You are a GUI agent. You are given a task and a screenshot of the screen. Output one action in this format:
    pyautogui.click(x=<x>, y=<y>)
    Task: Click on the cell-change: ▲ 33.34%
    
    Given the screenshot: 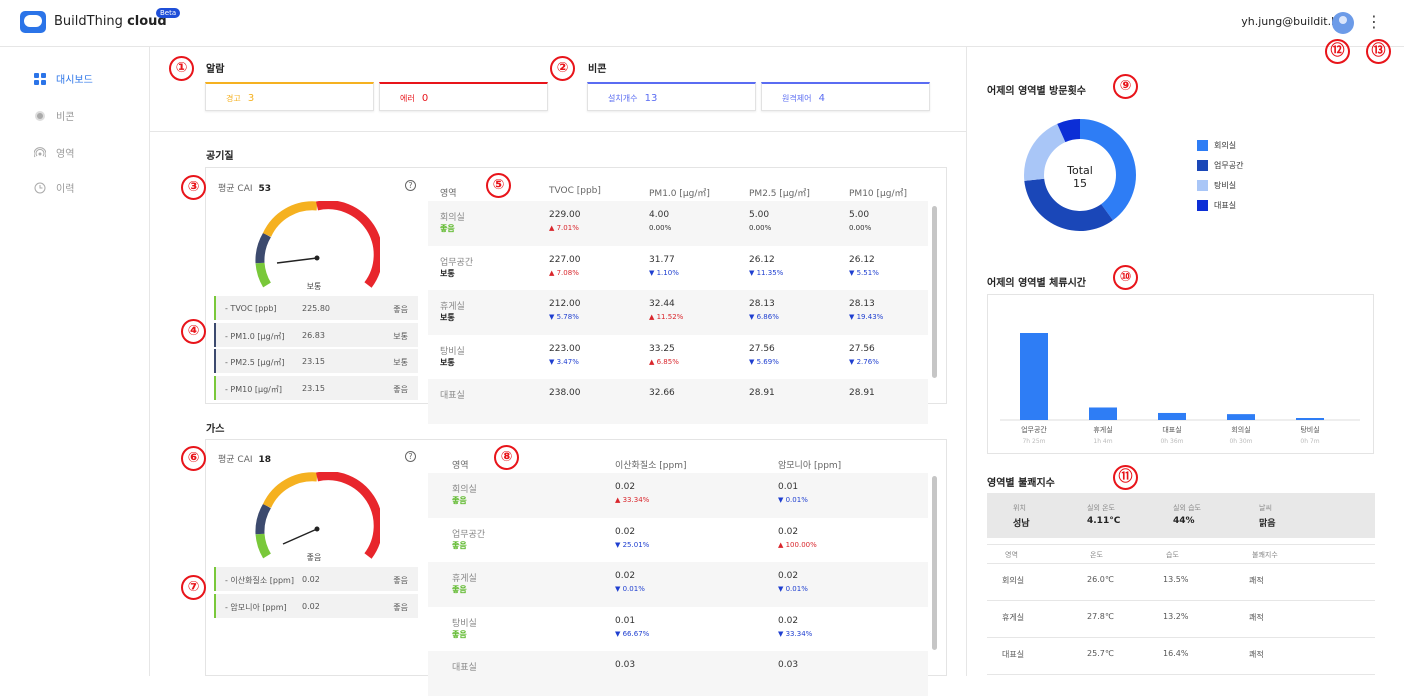 What is the action you would take?
    pyautogui.click(x=632, y=500)
    